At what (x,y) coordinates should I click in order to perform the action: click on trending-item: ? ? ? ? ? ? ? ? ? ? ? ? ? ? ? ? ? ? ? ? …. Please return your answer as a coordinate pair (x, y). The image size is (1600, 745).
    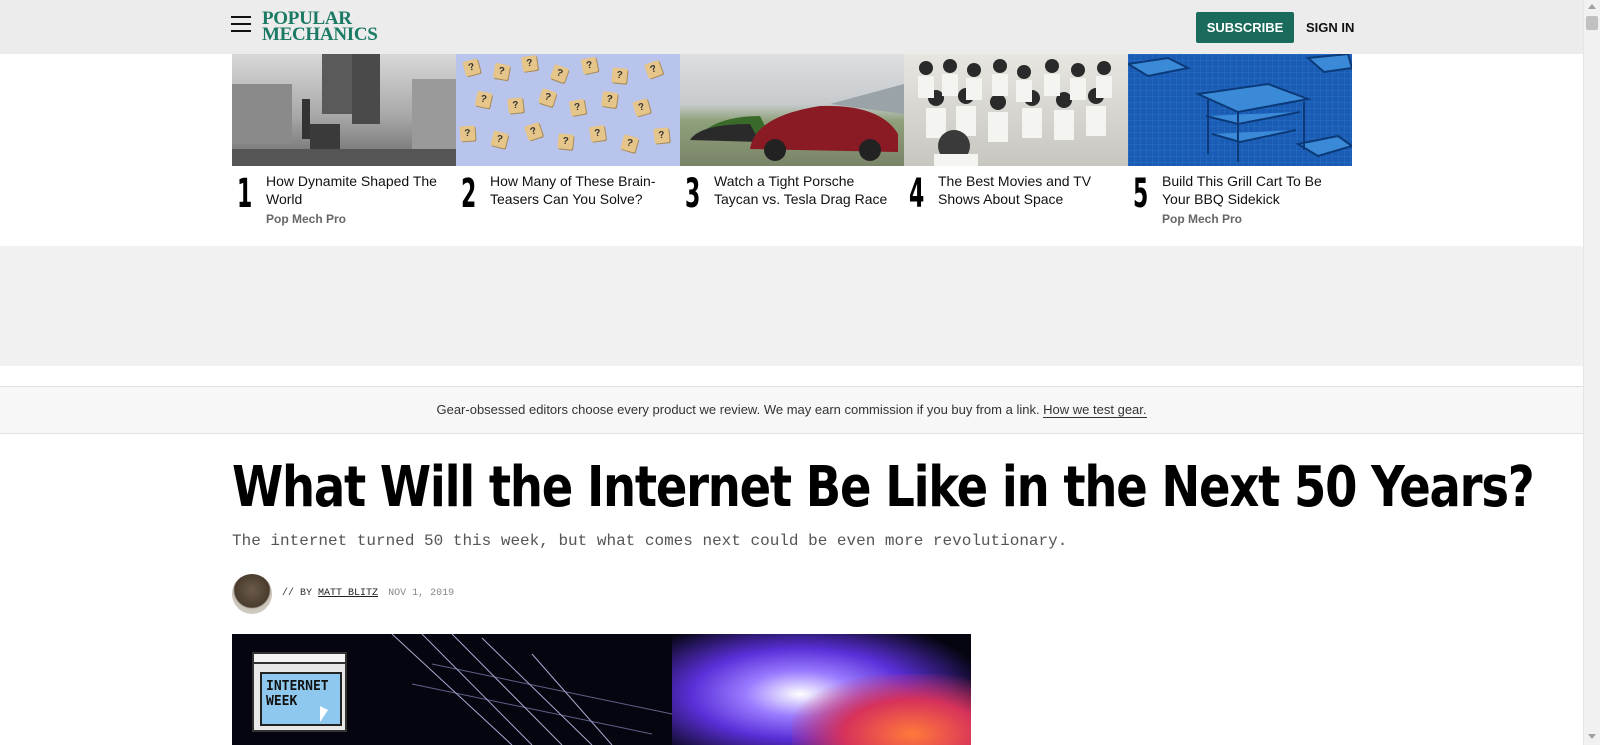
    Looking at the image, I should click on (568, 150).